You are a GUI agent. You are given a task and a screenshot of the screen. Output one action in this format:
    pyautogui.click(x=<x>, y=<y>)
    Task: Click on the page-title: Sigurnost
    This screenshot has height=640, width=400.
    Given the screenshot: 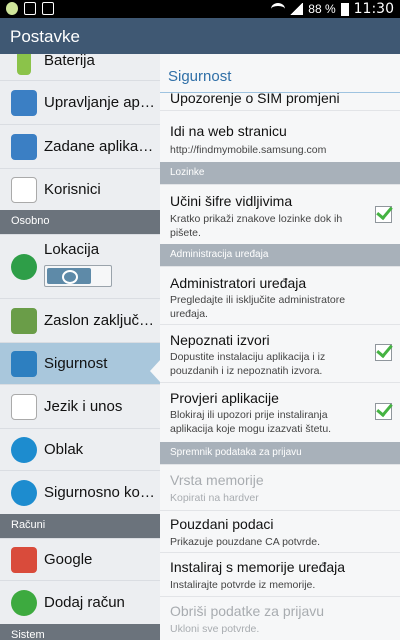 What is the action you would take?
    pyautogui.click(x=200, y=76)
    